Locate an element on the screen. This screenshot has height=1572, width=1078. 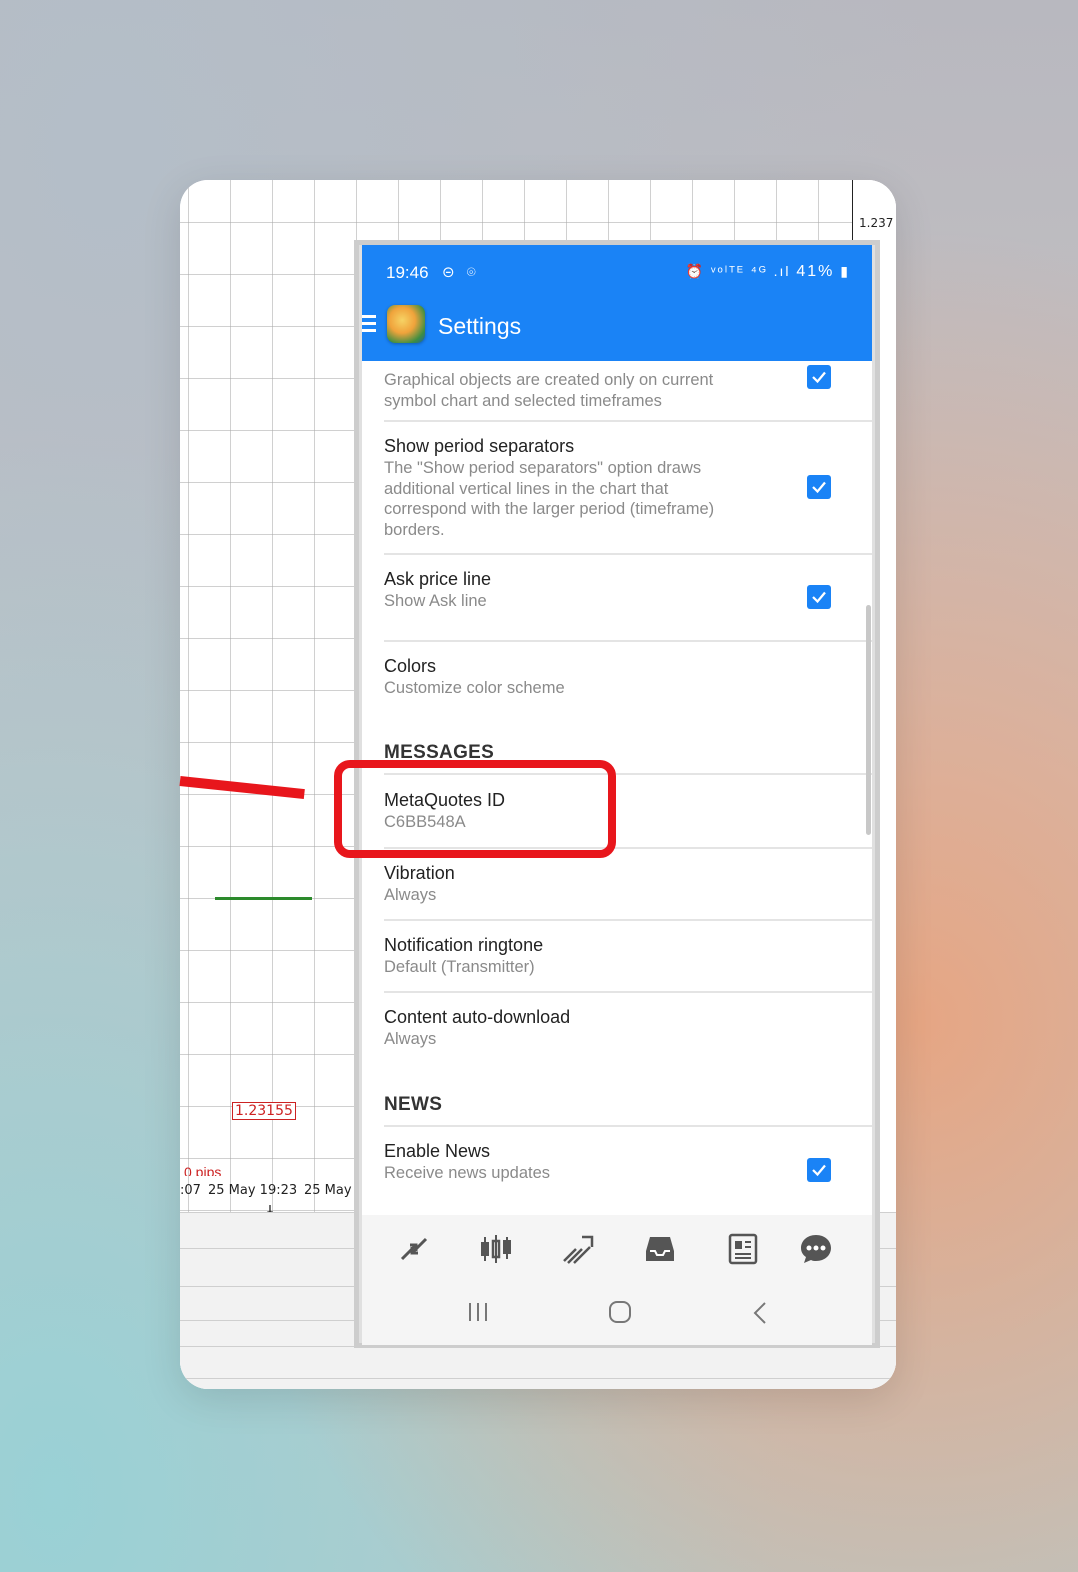
back-icon is located at coordinates (760, 1313).